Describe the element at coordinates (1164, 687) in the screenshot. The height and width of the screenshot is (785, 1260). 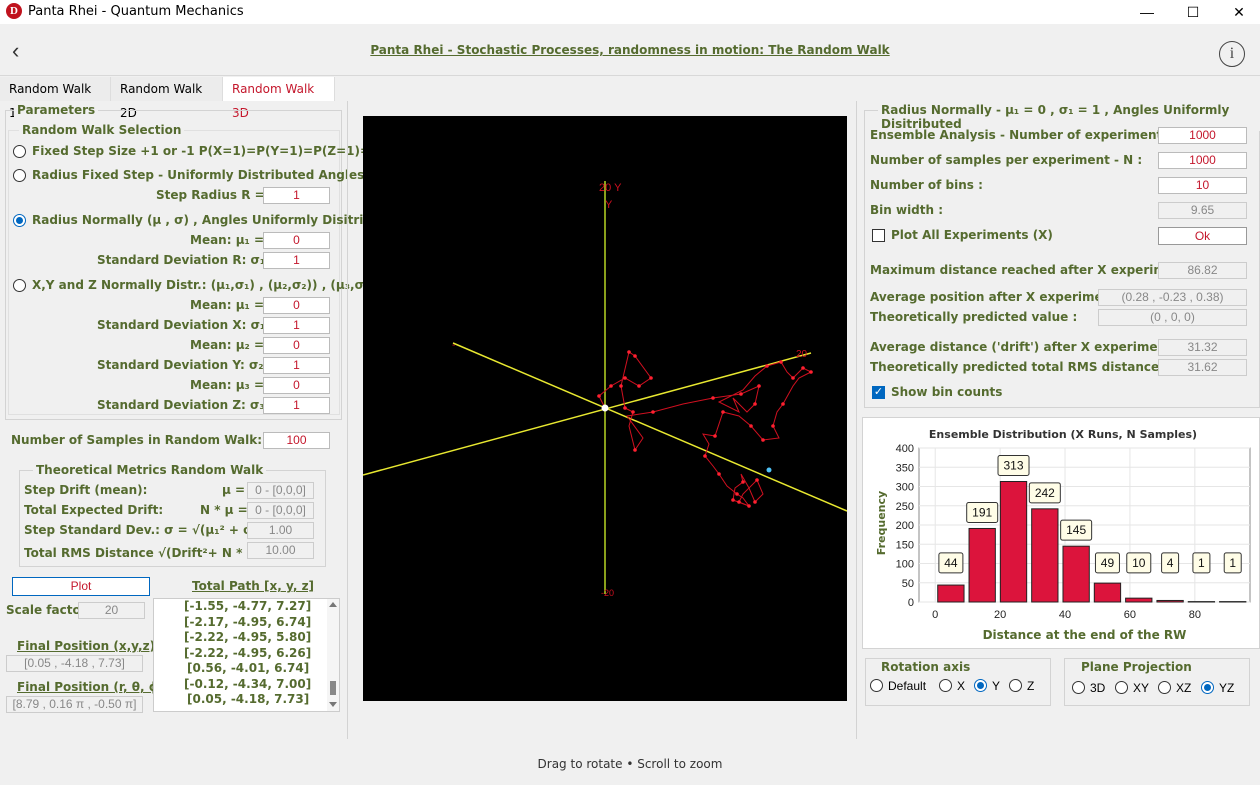
I see `projection-xz-radio` at that location.